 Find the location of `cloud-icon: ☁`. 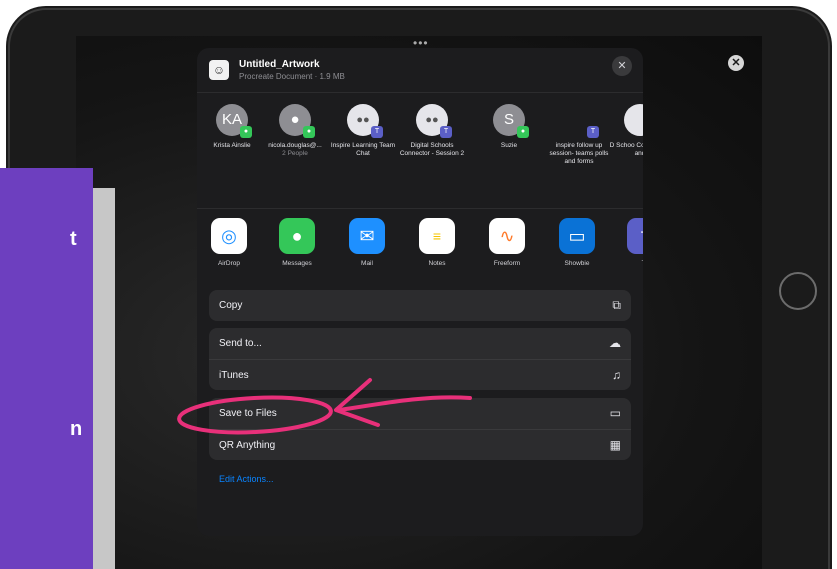

cloud-icon: ☁ is located at coordinates (615, 343).